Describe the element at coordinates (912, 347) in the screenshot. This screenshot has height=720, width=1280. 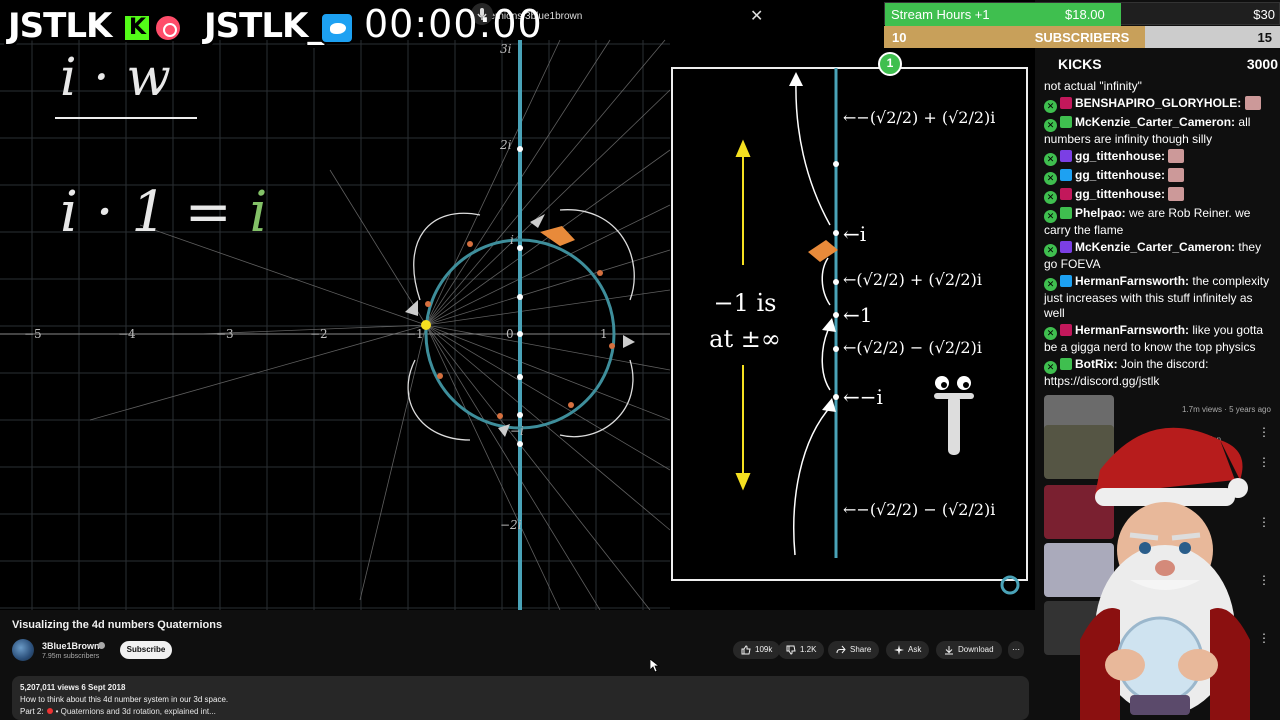
I see `panel-point-label: ←(√2/2) − (√2/2)i` at that location.